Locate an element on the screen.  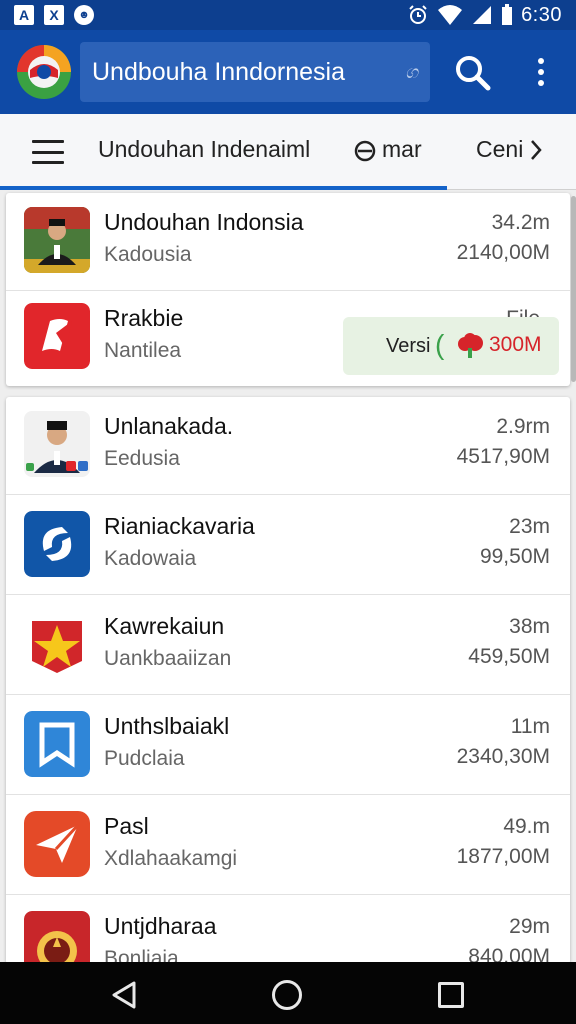
notification-a-icon: A is located at coordinates (24, 15).